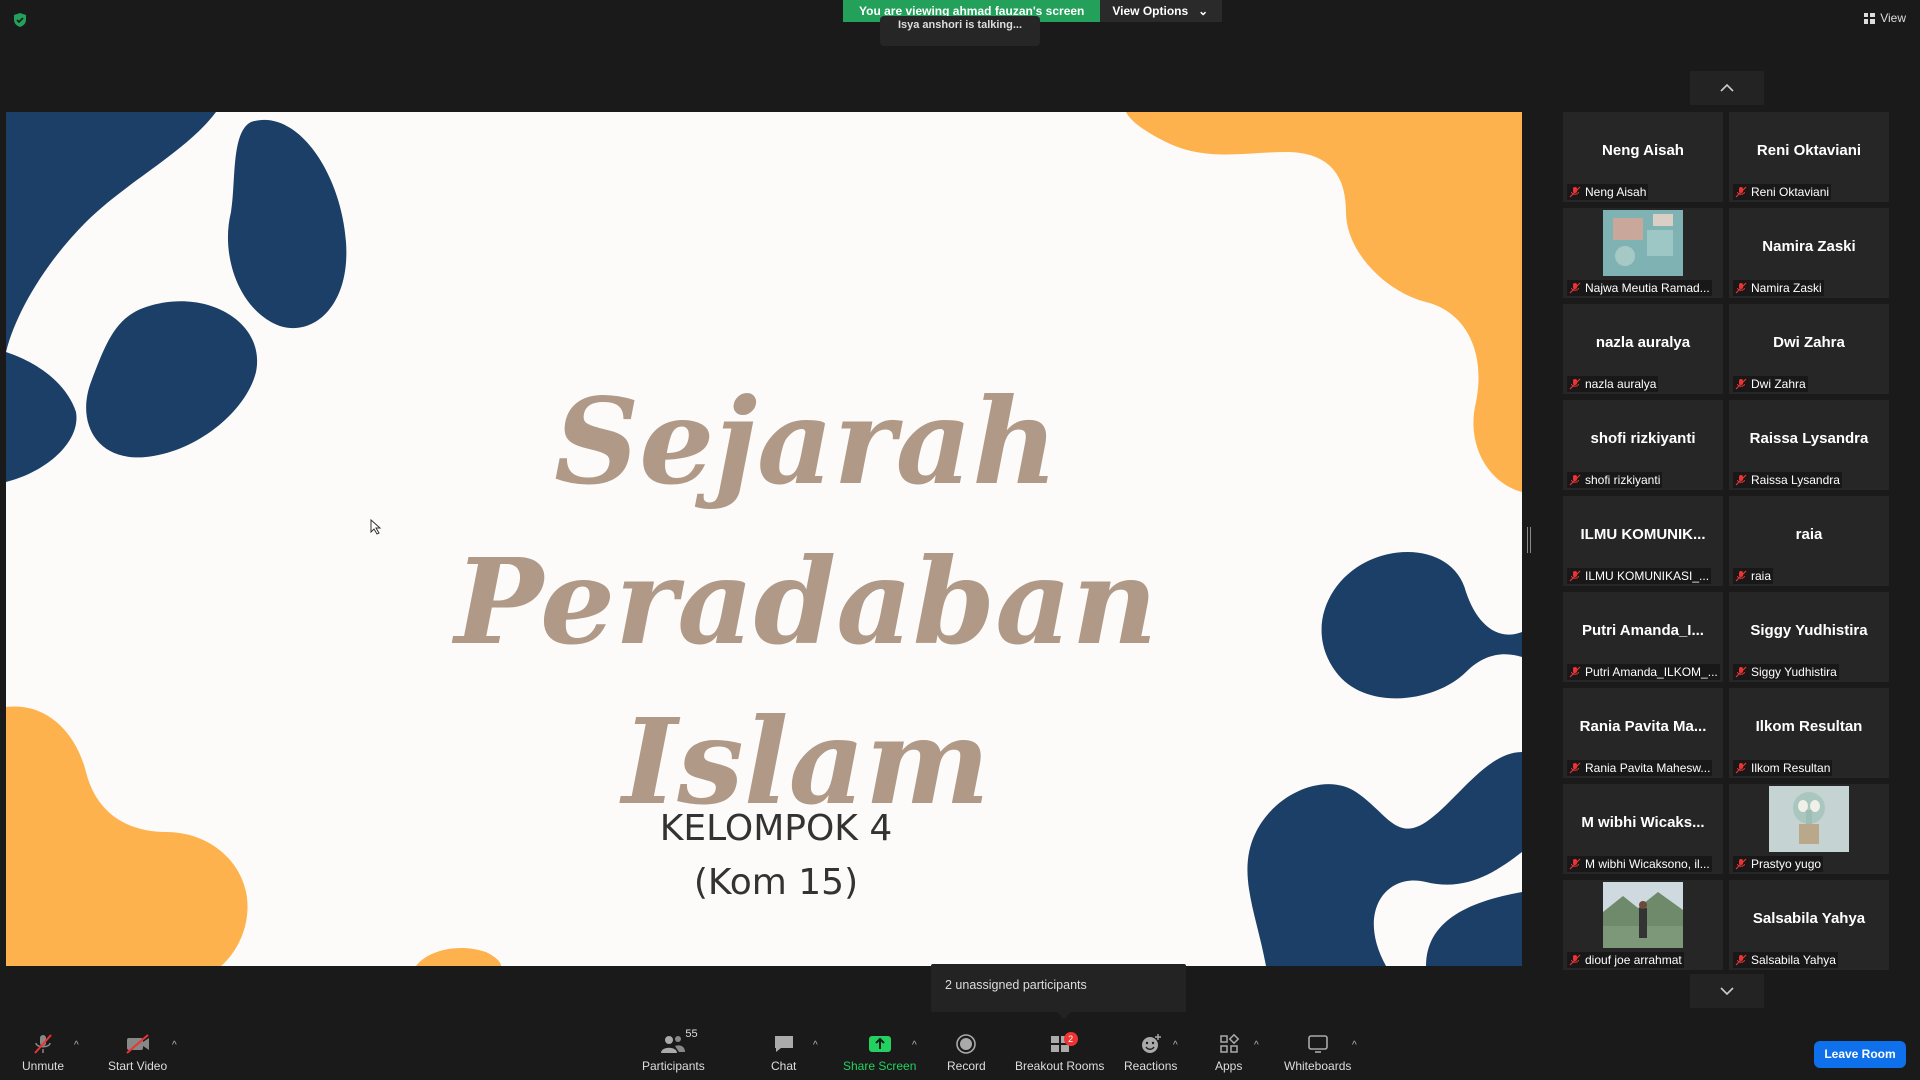  Describe the element at coordinates (1060, 1066) in the screenshot. I see `breakout-rooms-label: Breakout Rooms` at that location.